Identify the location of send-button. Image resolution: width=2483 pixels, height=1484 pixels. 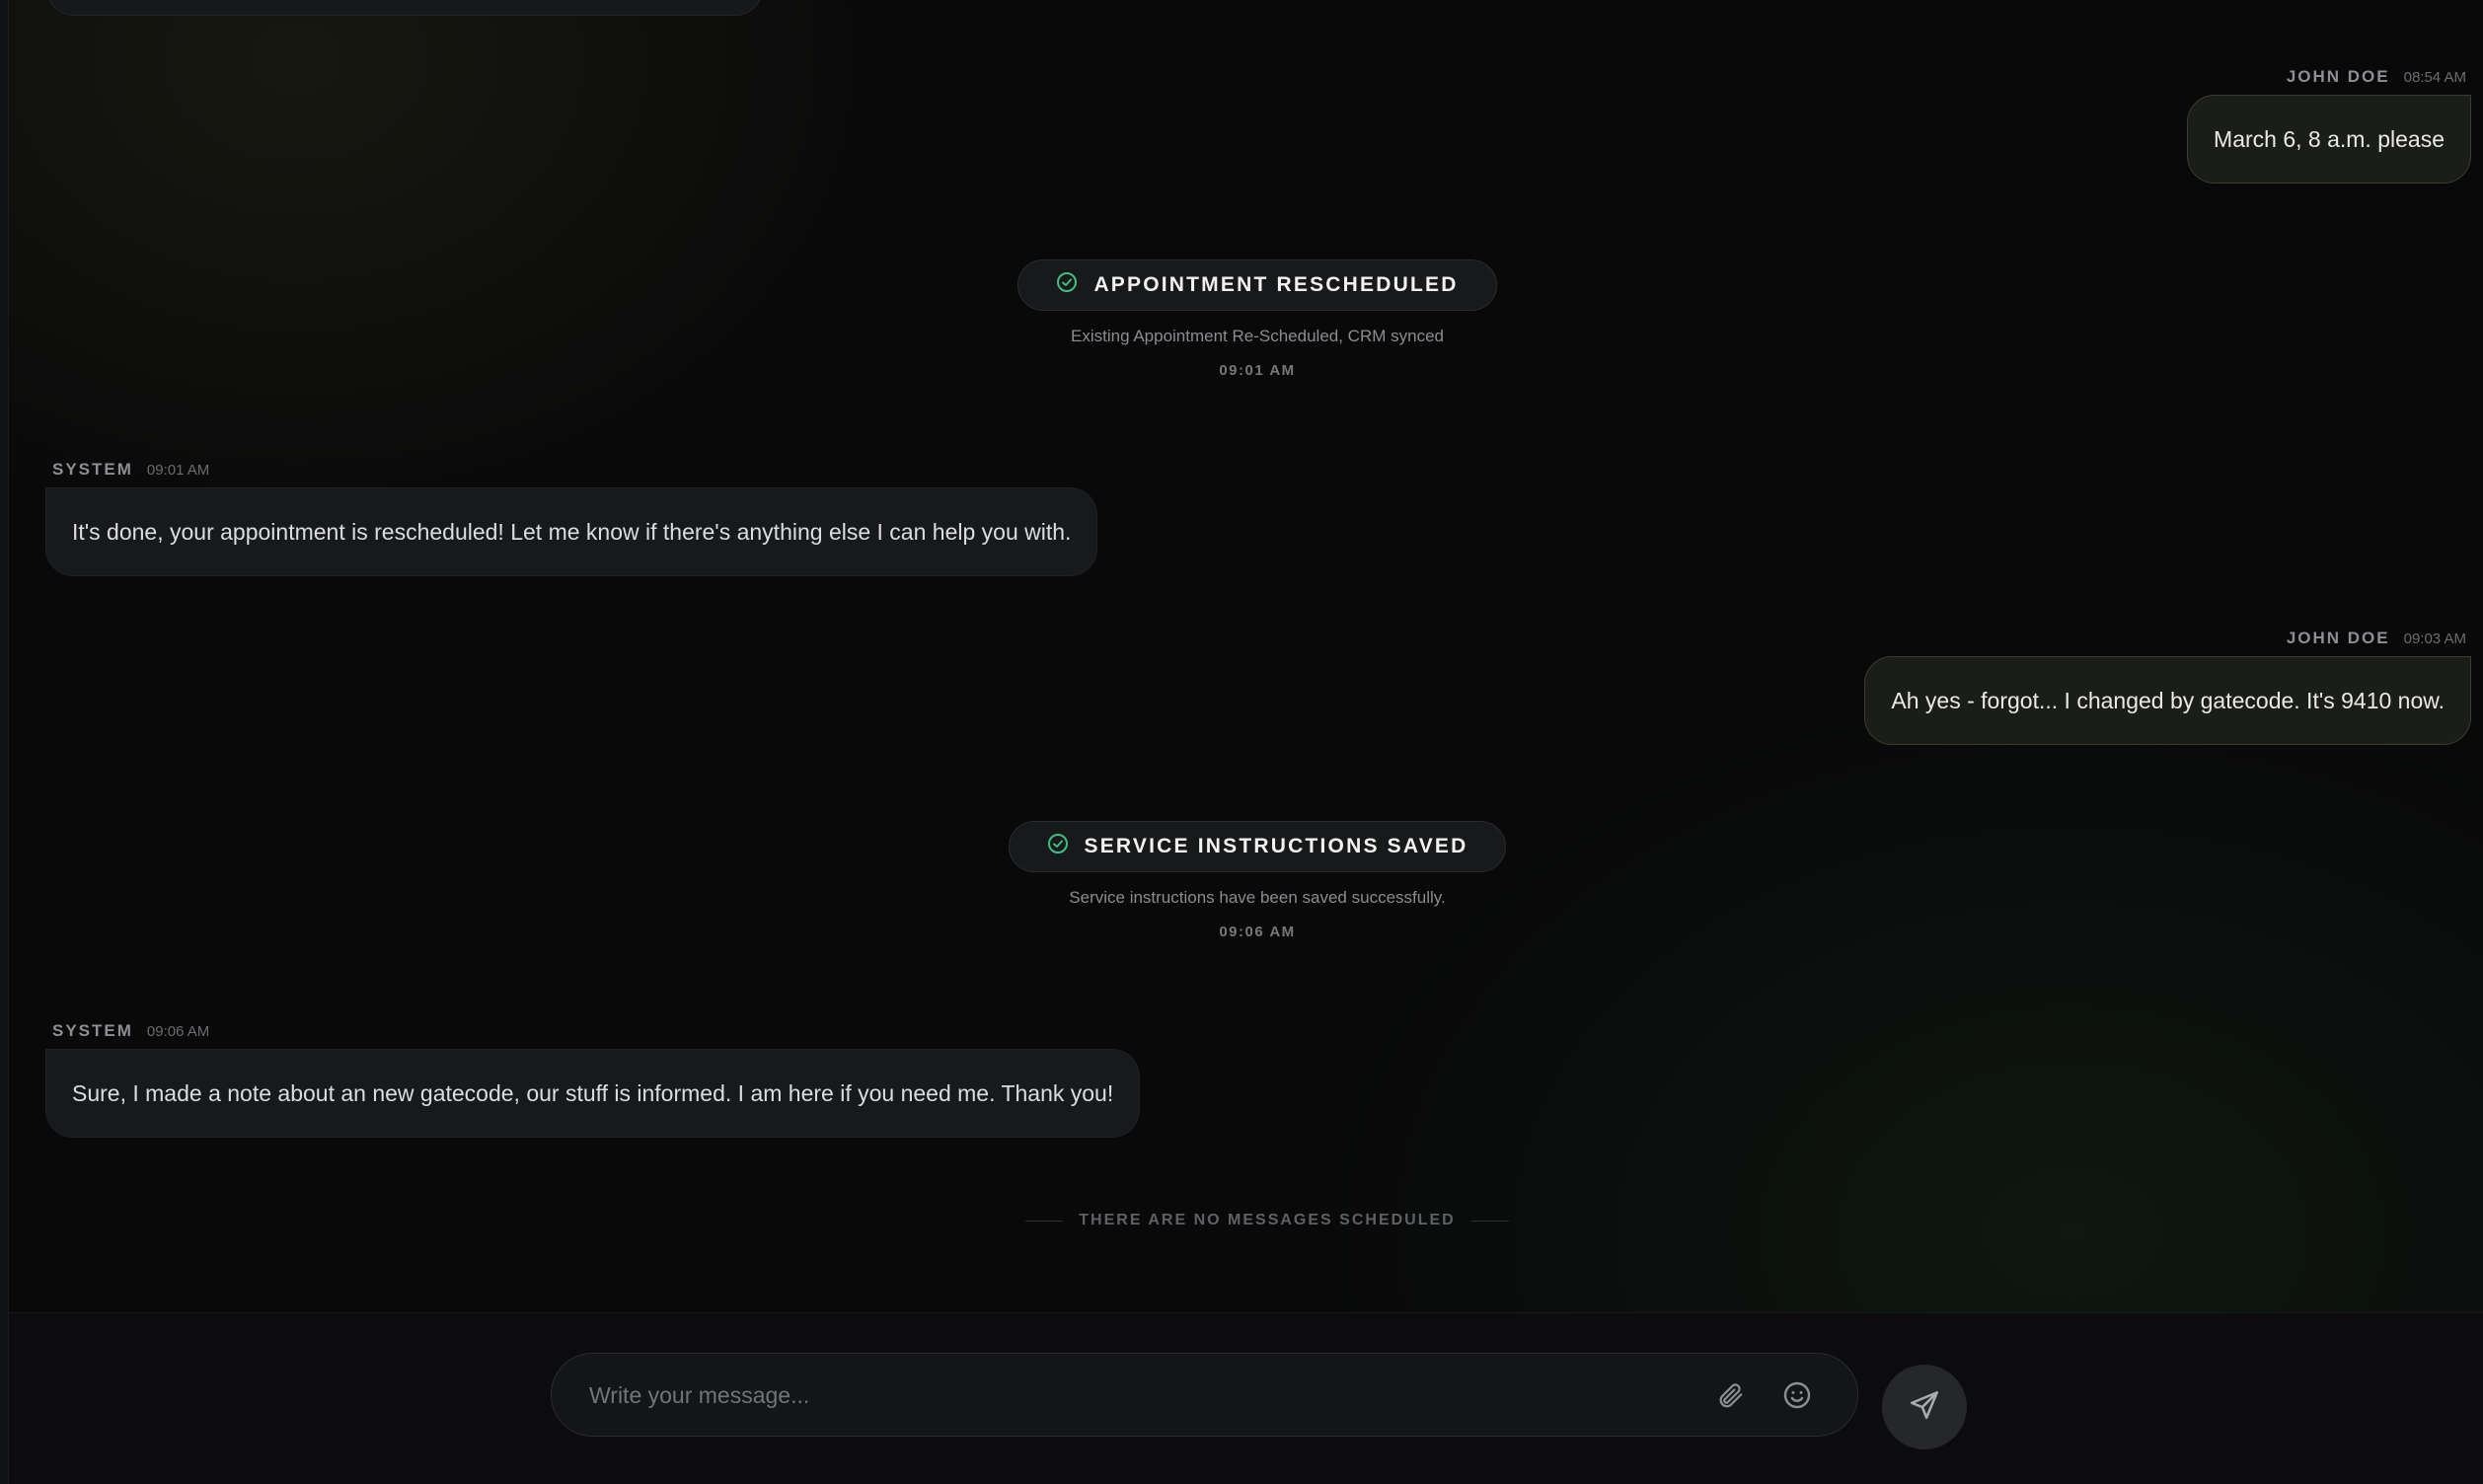
(1924, 1407).